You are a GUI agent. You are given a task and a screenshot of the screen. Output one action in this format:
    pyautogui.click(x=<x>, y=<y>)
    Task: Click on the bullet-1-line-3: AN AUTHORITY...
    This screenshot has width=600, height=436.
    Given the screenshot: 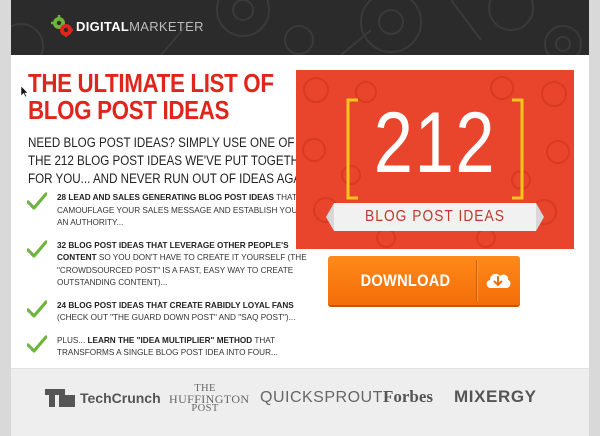 What is the action you would take?
    pyautogui.click(x=90, y=222)
    